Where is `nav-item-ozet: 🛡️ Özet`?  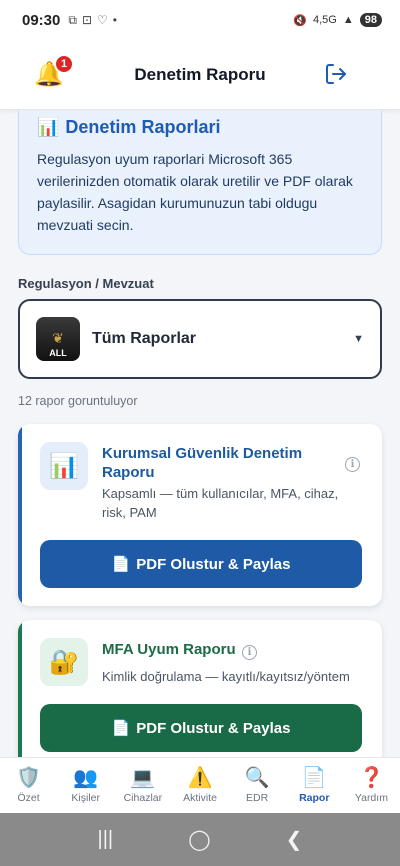
nav-item-ozet: 🛡️ Özet is located at coordinates (28, 785).